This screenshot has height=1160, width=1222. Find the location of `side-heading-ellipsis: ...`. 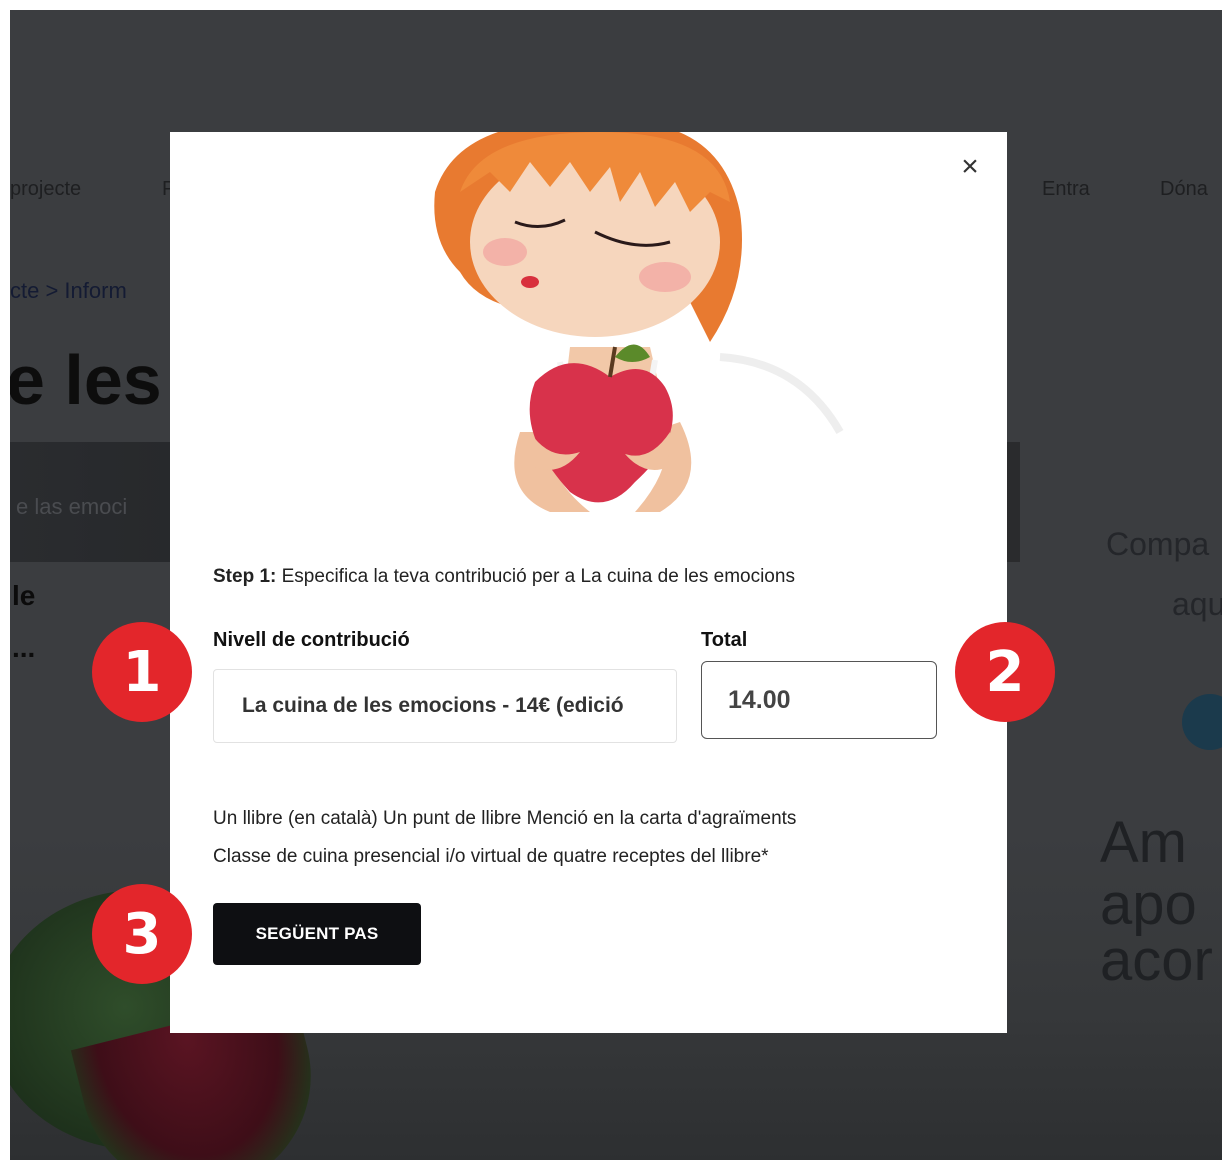

side-heading-ellipsis: ... is located at coordinates (24, 647).